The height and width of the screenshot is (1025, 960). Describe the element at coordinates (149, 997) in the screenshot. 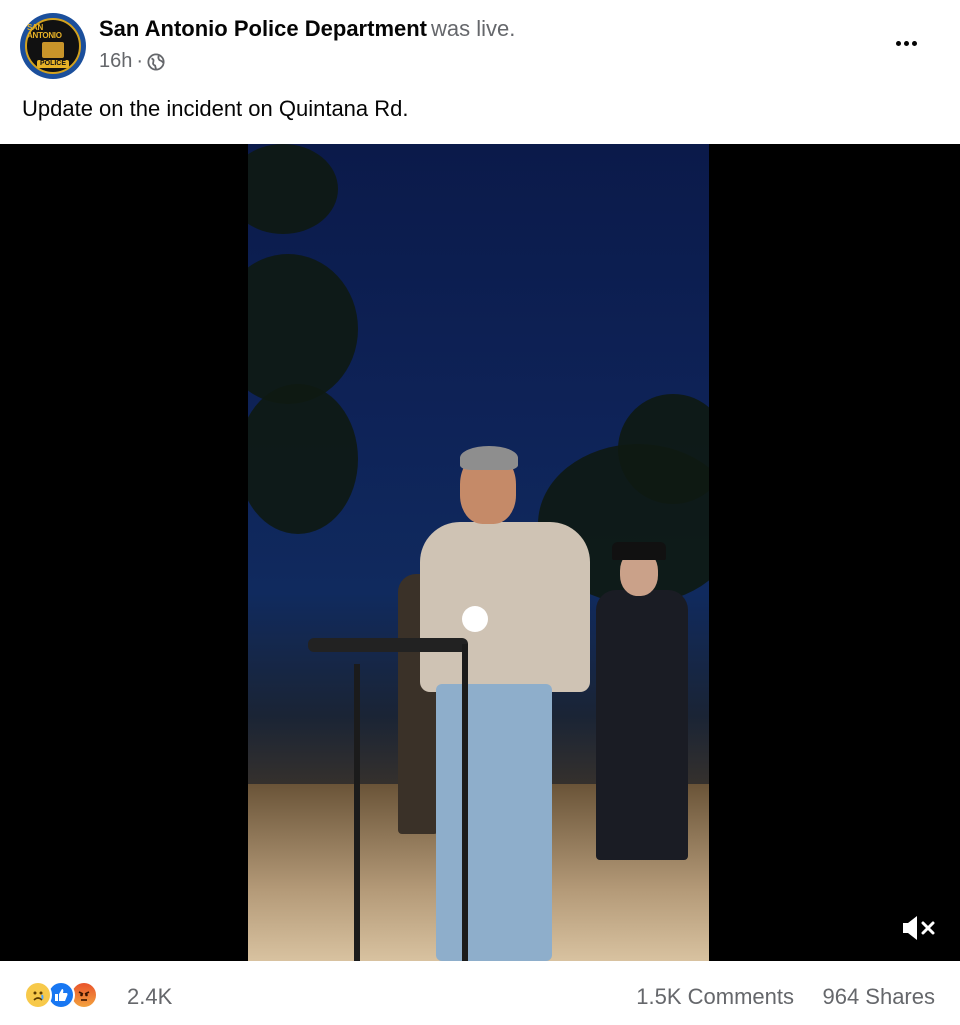

I see `reaction-count: 2.4K` at that location.